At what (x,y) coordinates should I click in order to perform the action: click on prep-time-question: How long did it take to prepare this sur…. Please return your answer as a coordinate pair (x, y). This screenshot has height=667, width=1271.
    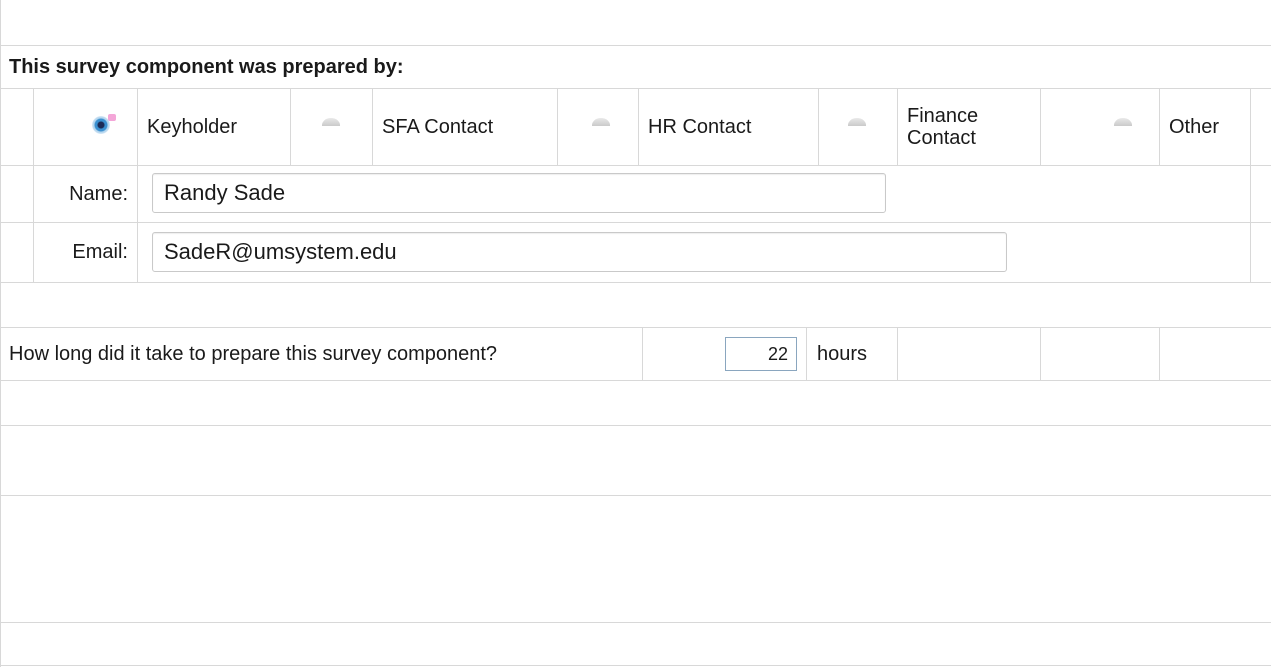
    Looking at the image, I should click on (253, 353).